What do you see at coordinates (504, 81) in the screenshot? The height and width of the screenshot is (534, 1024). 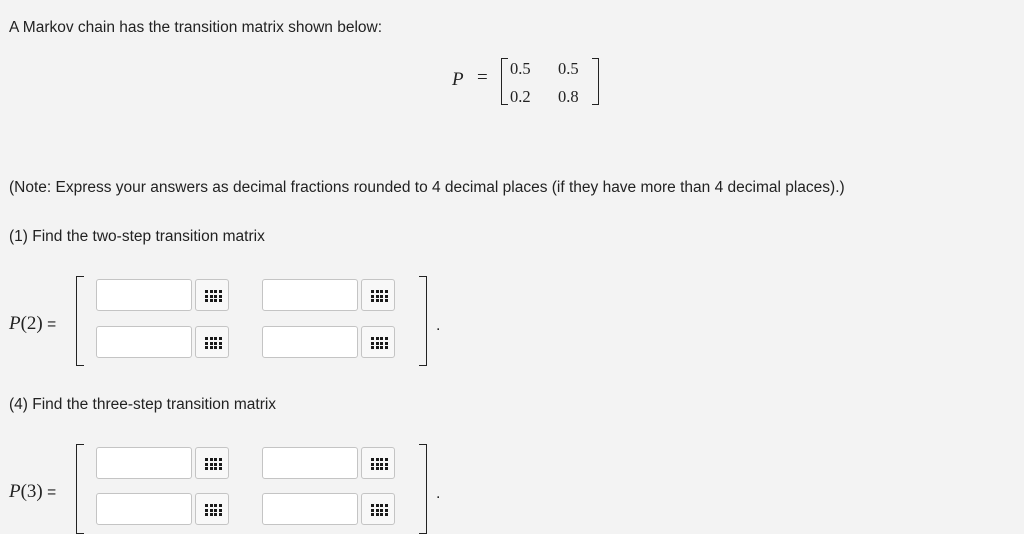 I see `given-matrix-left-bracket` at bounding box center [504, 81].